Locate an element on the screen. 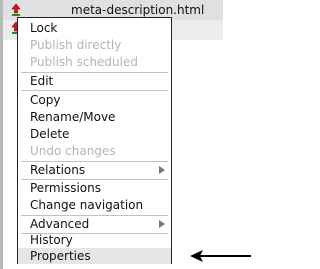 The image size is (320, 269). menu-item-relations: Relations is located at coordinates (94, 170).